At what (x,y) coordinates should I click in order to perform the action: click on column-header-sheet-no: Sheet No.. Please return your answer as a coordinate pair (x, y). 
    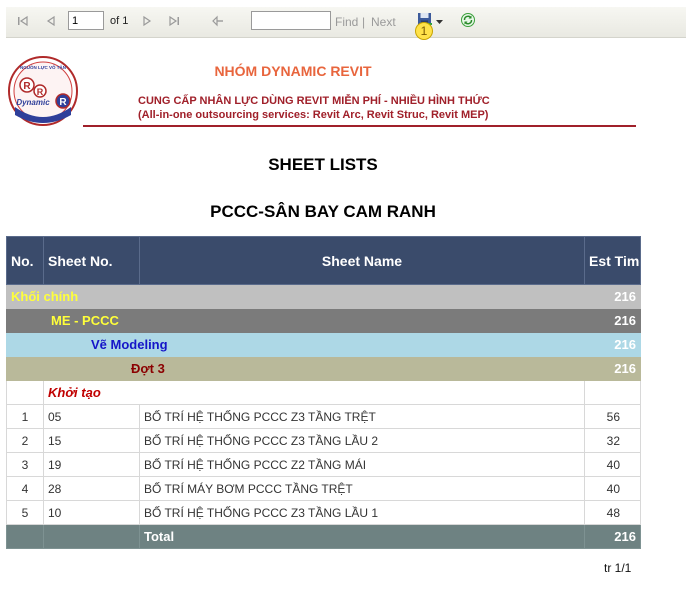
    Looking at the image, I should click on (91, 260).